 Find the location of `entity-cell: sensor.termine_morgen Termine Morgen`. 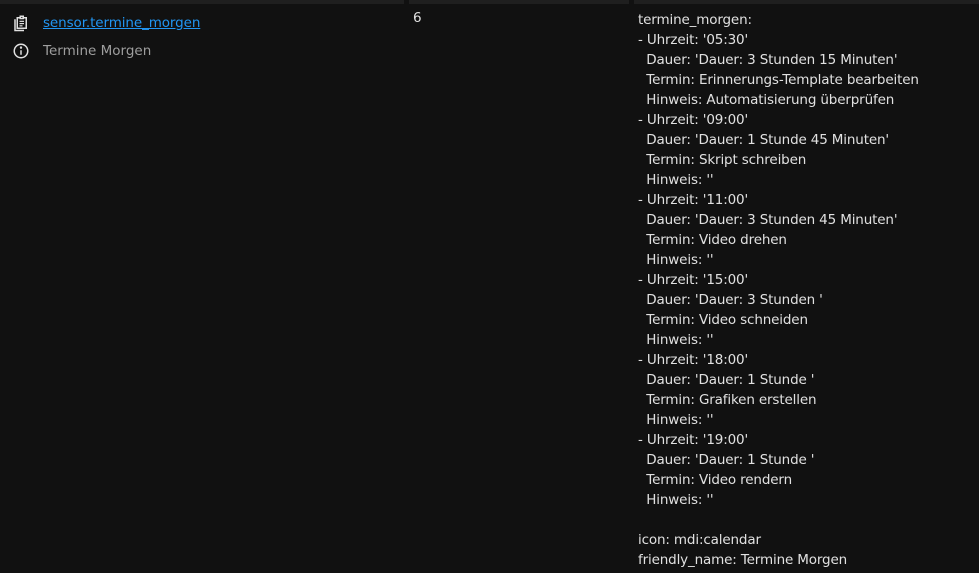

entity-cell: sensor.termine_morgen Termine Morgen is located at coordinates (202, 37).